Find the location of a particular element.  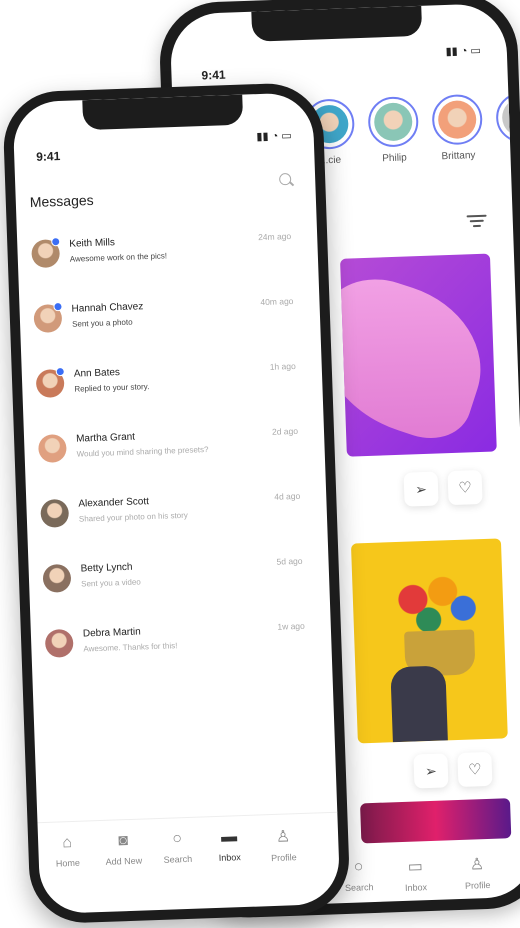

sender-name: Martha Grant is located at coordinates (105, 438).